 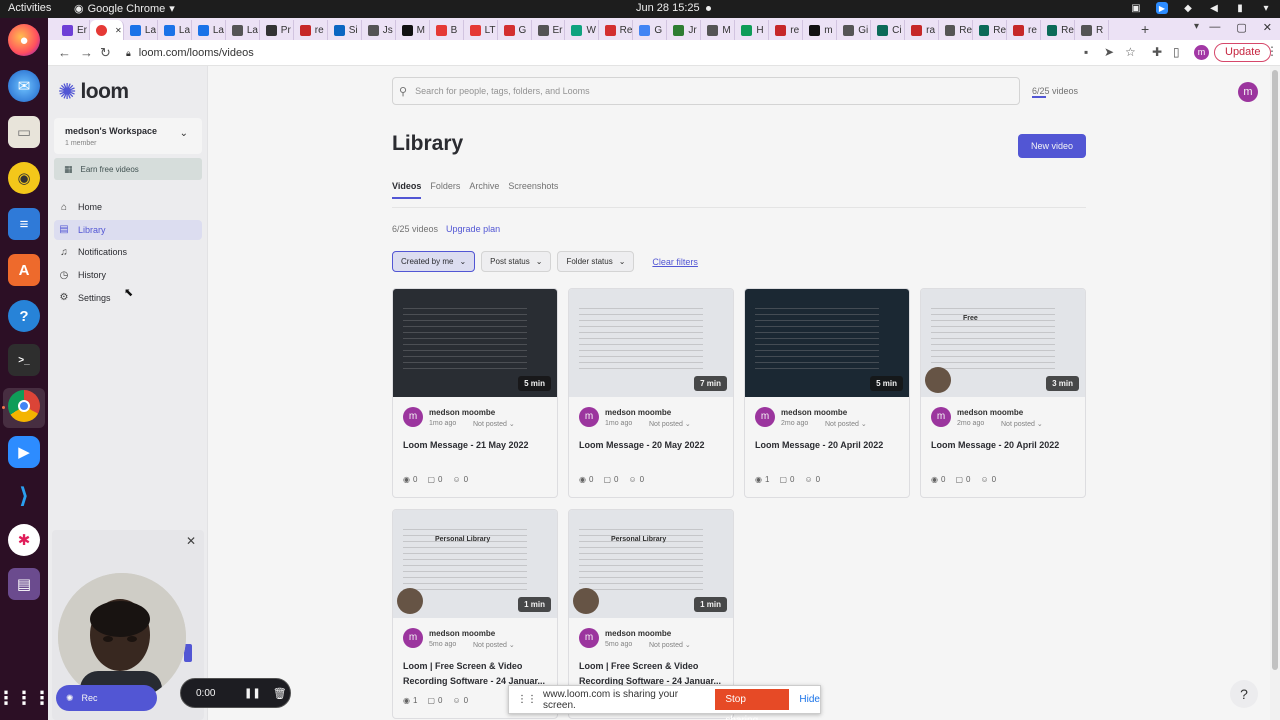 What do you see at coordinates (93, 92) in the screenshot?
I see `loom-logo: ✺ loom` at bounding box center [93, 92].